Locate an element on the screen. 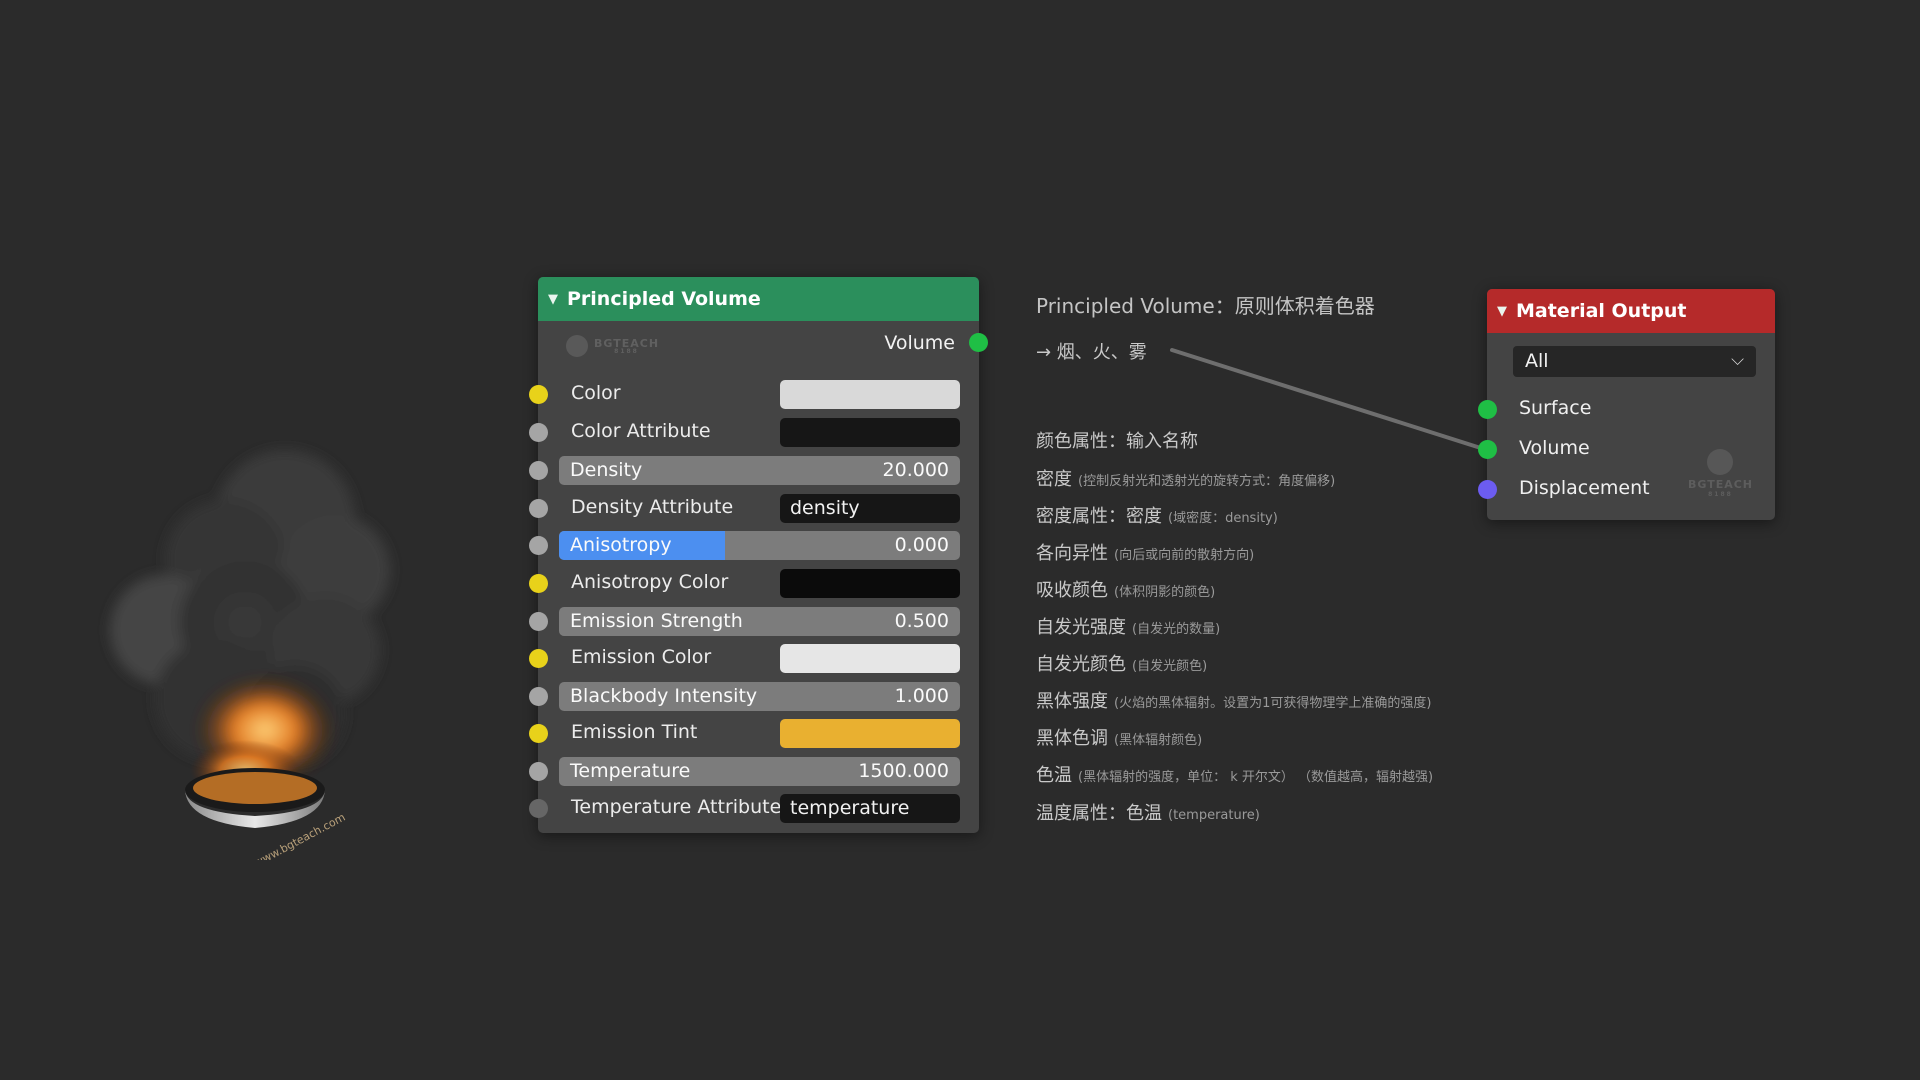 The image size is (1920, 1080). target-dropdown-value: All is located at coordinates (1537, 361).